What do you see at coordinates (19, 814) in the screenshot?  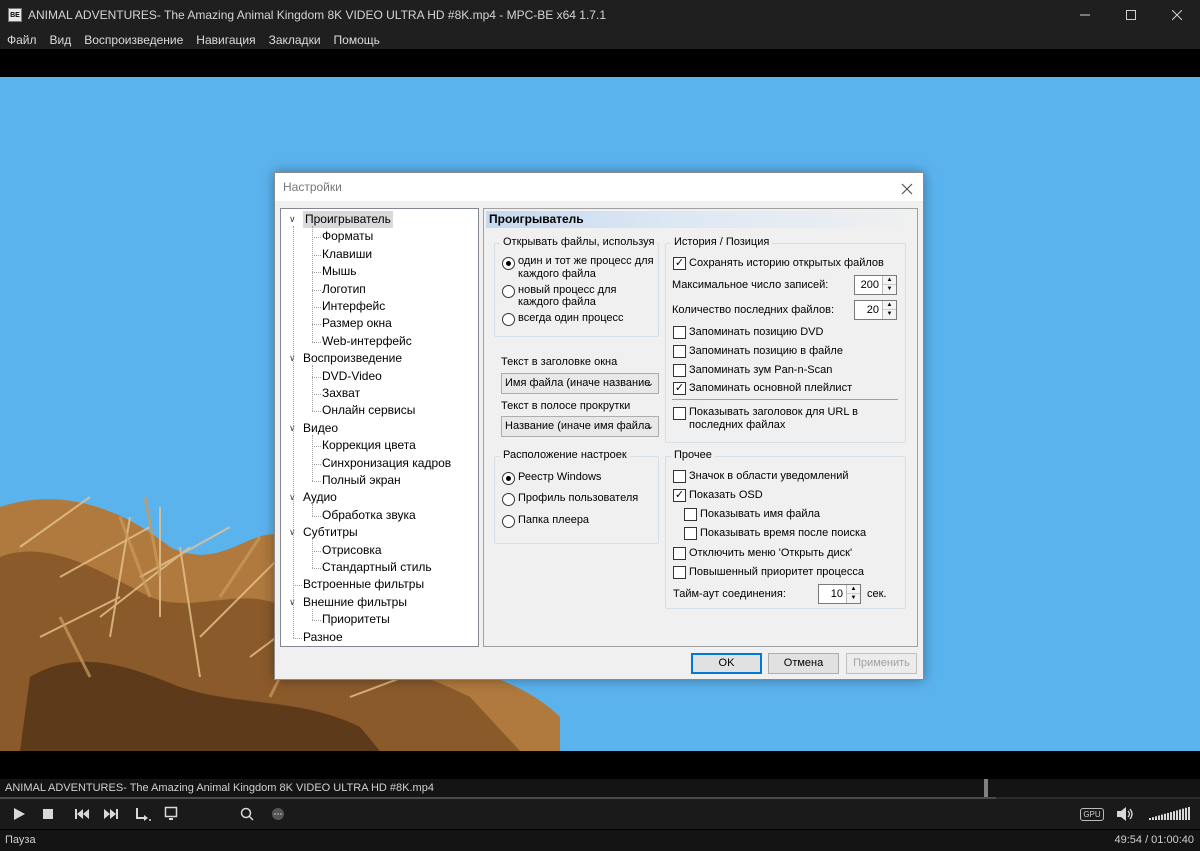 I see `play-button` at bounding box center [19, 814].